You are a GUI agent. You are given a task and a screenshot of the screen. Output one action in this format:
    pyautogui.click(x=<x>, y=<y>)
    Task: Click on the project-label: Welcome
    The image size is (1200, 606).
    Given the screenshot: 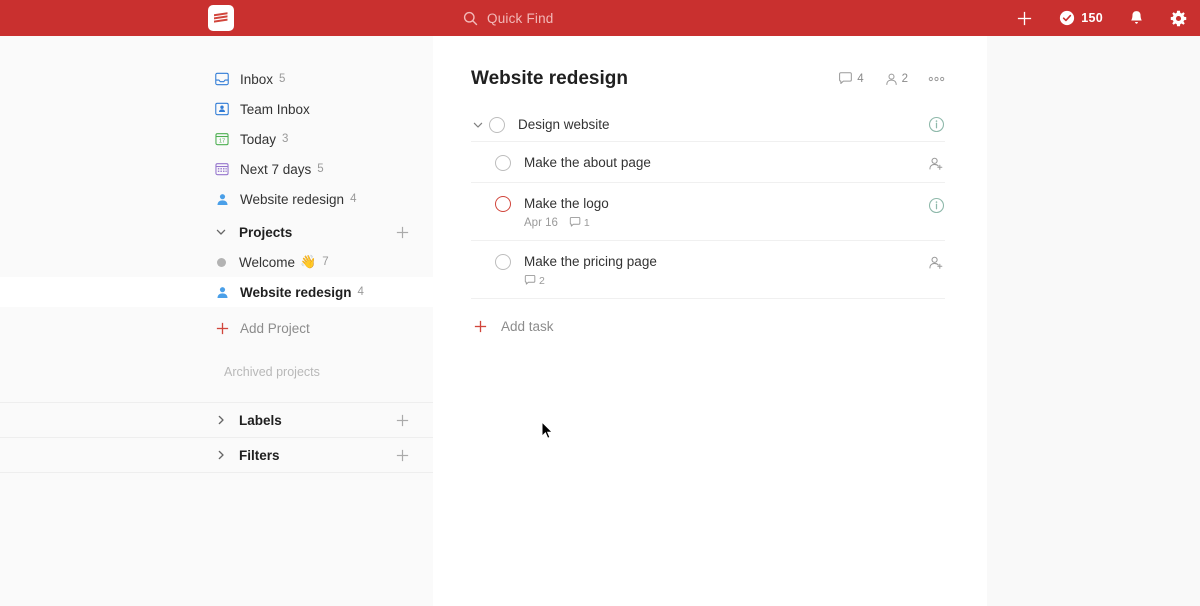 What is the action you would take?
    pyautogui.click(x=267, y=262)
    